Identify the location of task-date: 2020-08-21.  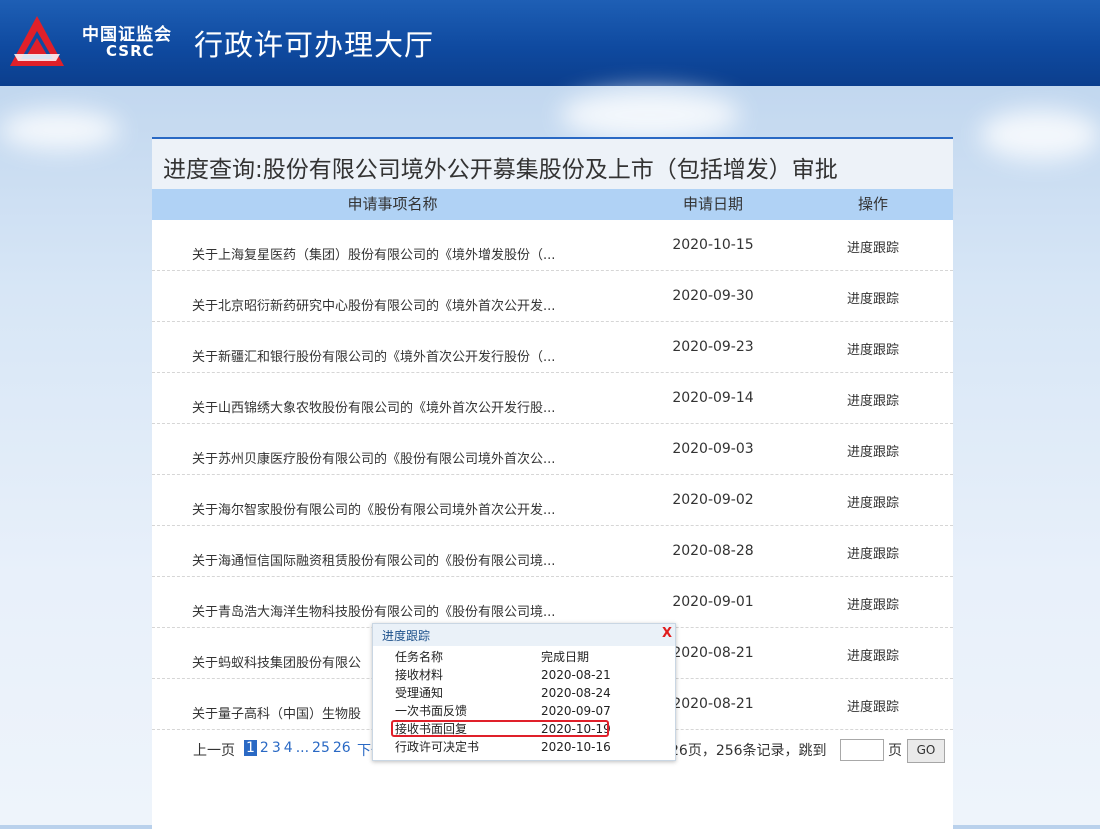
(576, 675).